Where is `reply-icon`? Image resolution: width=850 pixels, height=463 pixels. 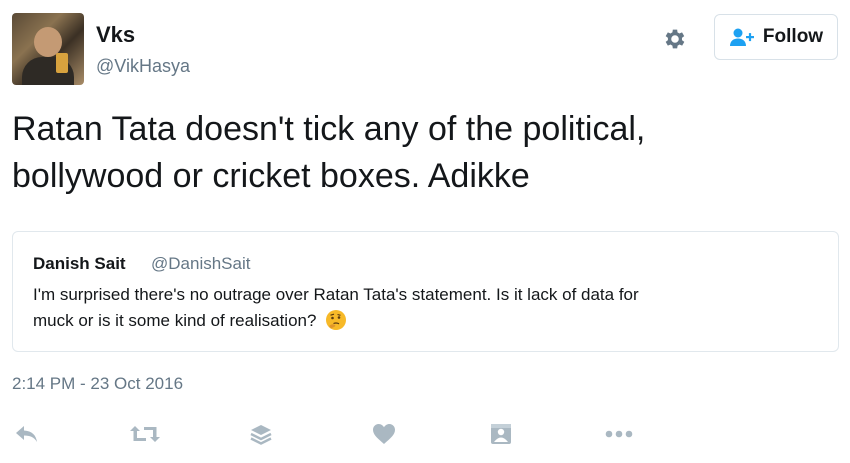
reply-icon is located at coordinates (26, 434).